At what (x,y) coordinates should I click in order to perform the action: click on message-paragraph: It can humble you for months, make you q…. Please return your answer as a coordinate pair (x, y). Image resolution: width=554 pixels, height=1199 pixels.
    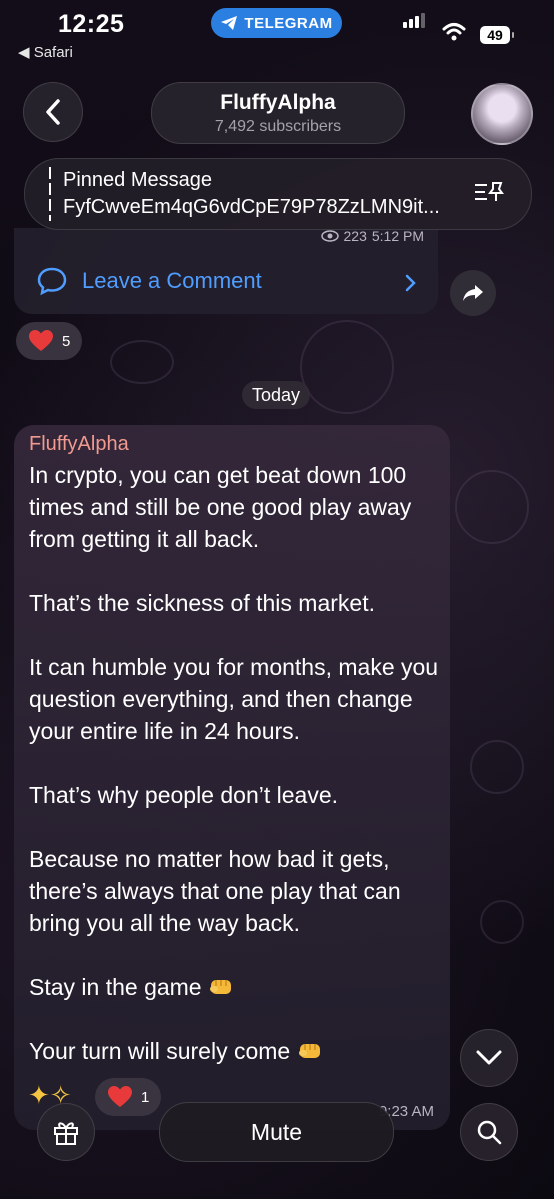
    Looking at the image, I should click on (234, 699).